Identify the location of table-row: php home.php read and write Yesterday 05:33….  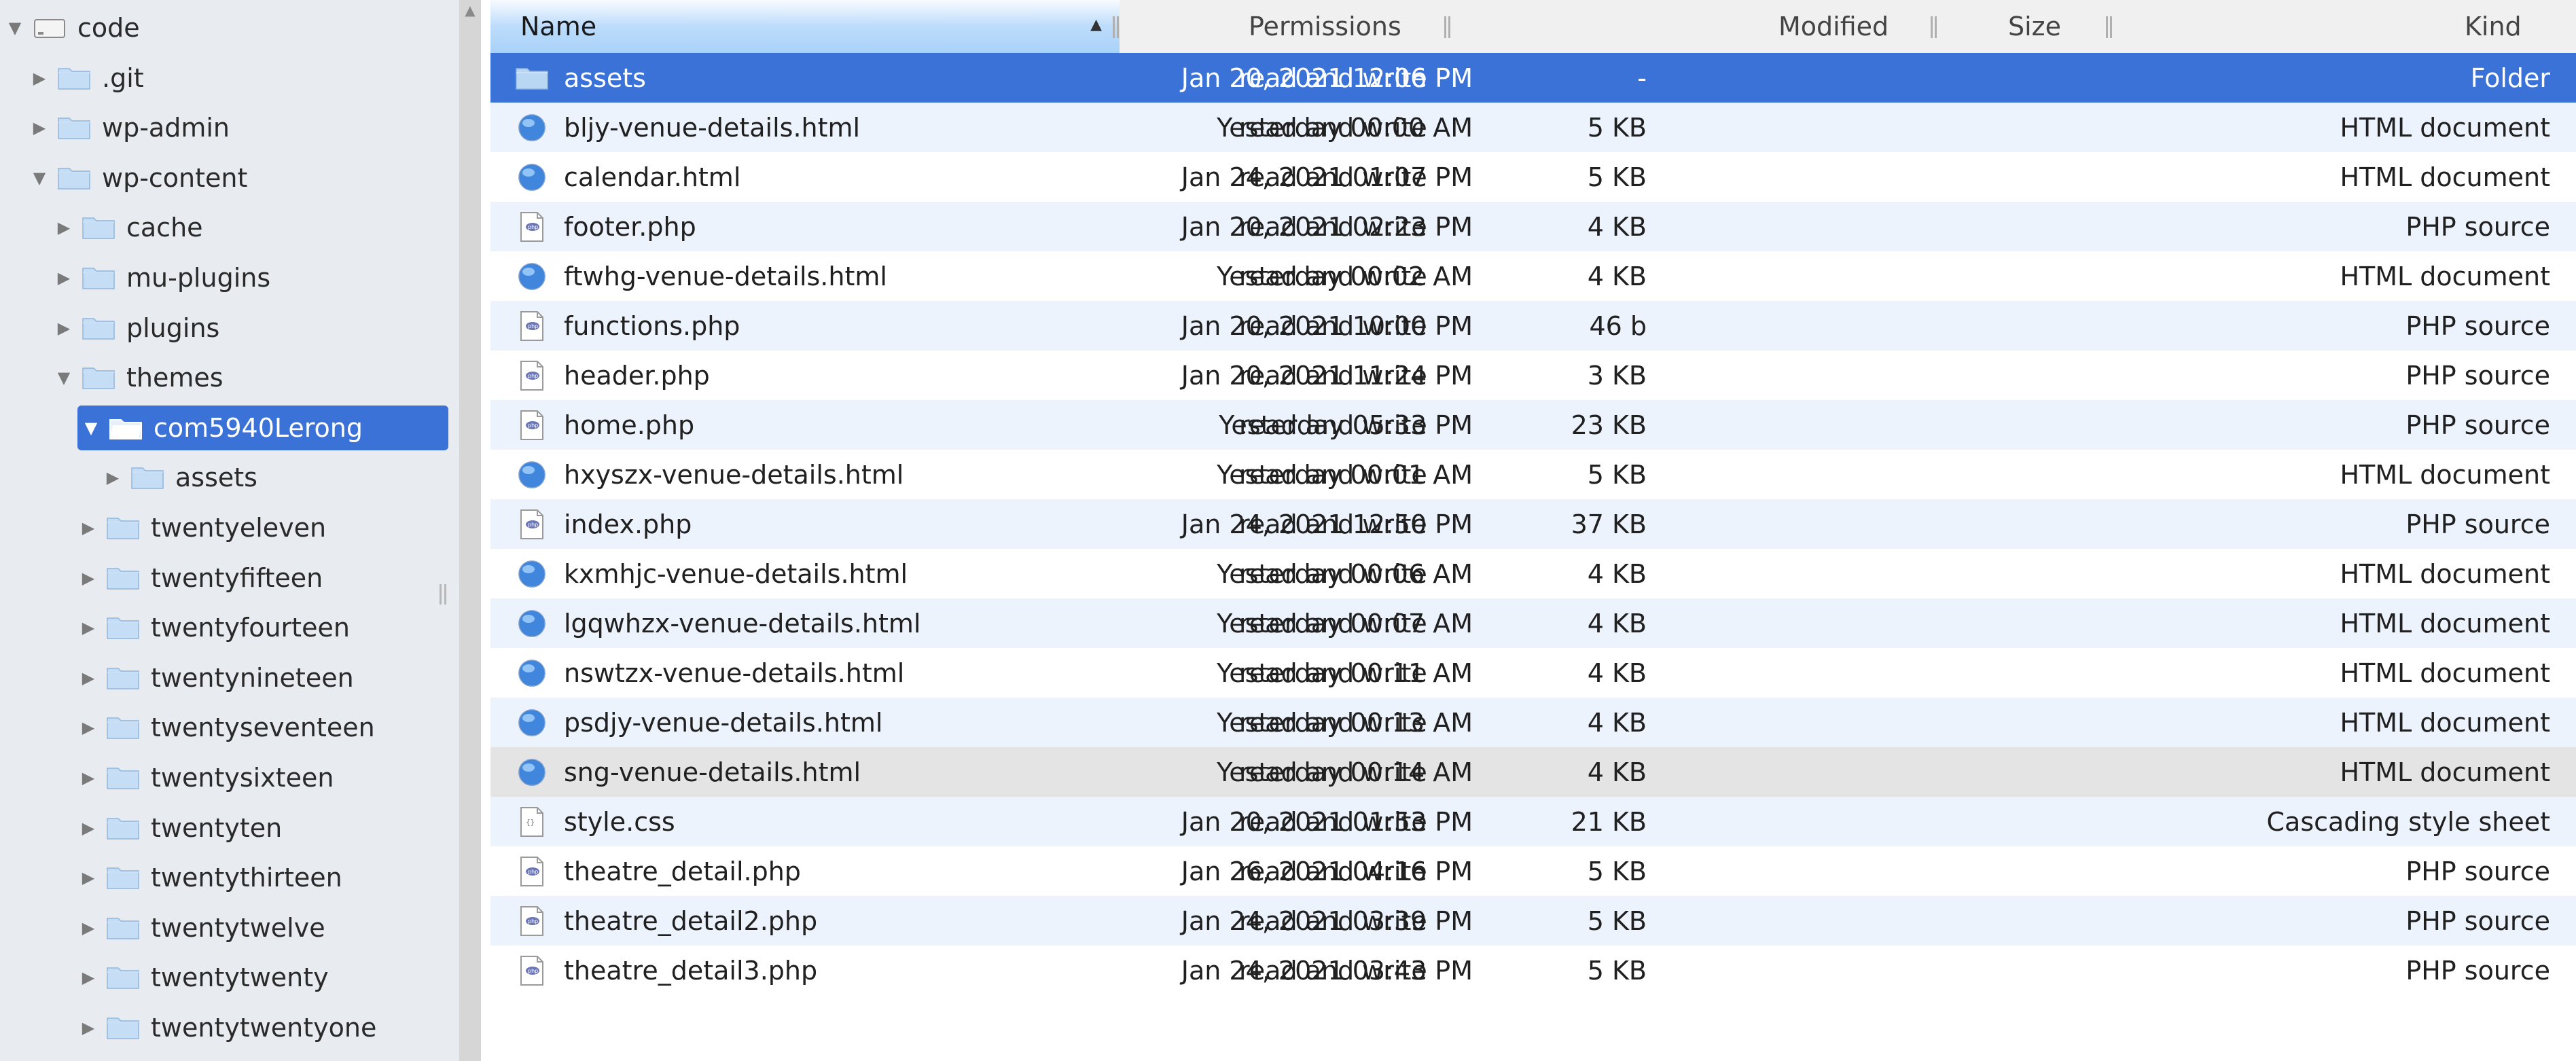
(1533, 425).